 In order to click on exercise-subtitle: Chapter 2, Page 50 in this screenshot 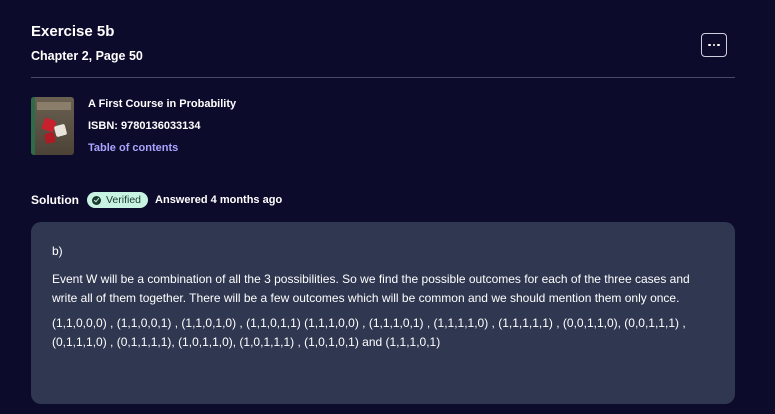, I will do `click(87, 56)`.